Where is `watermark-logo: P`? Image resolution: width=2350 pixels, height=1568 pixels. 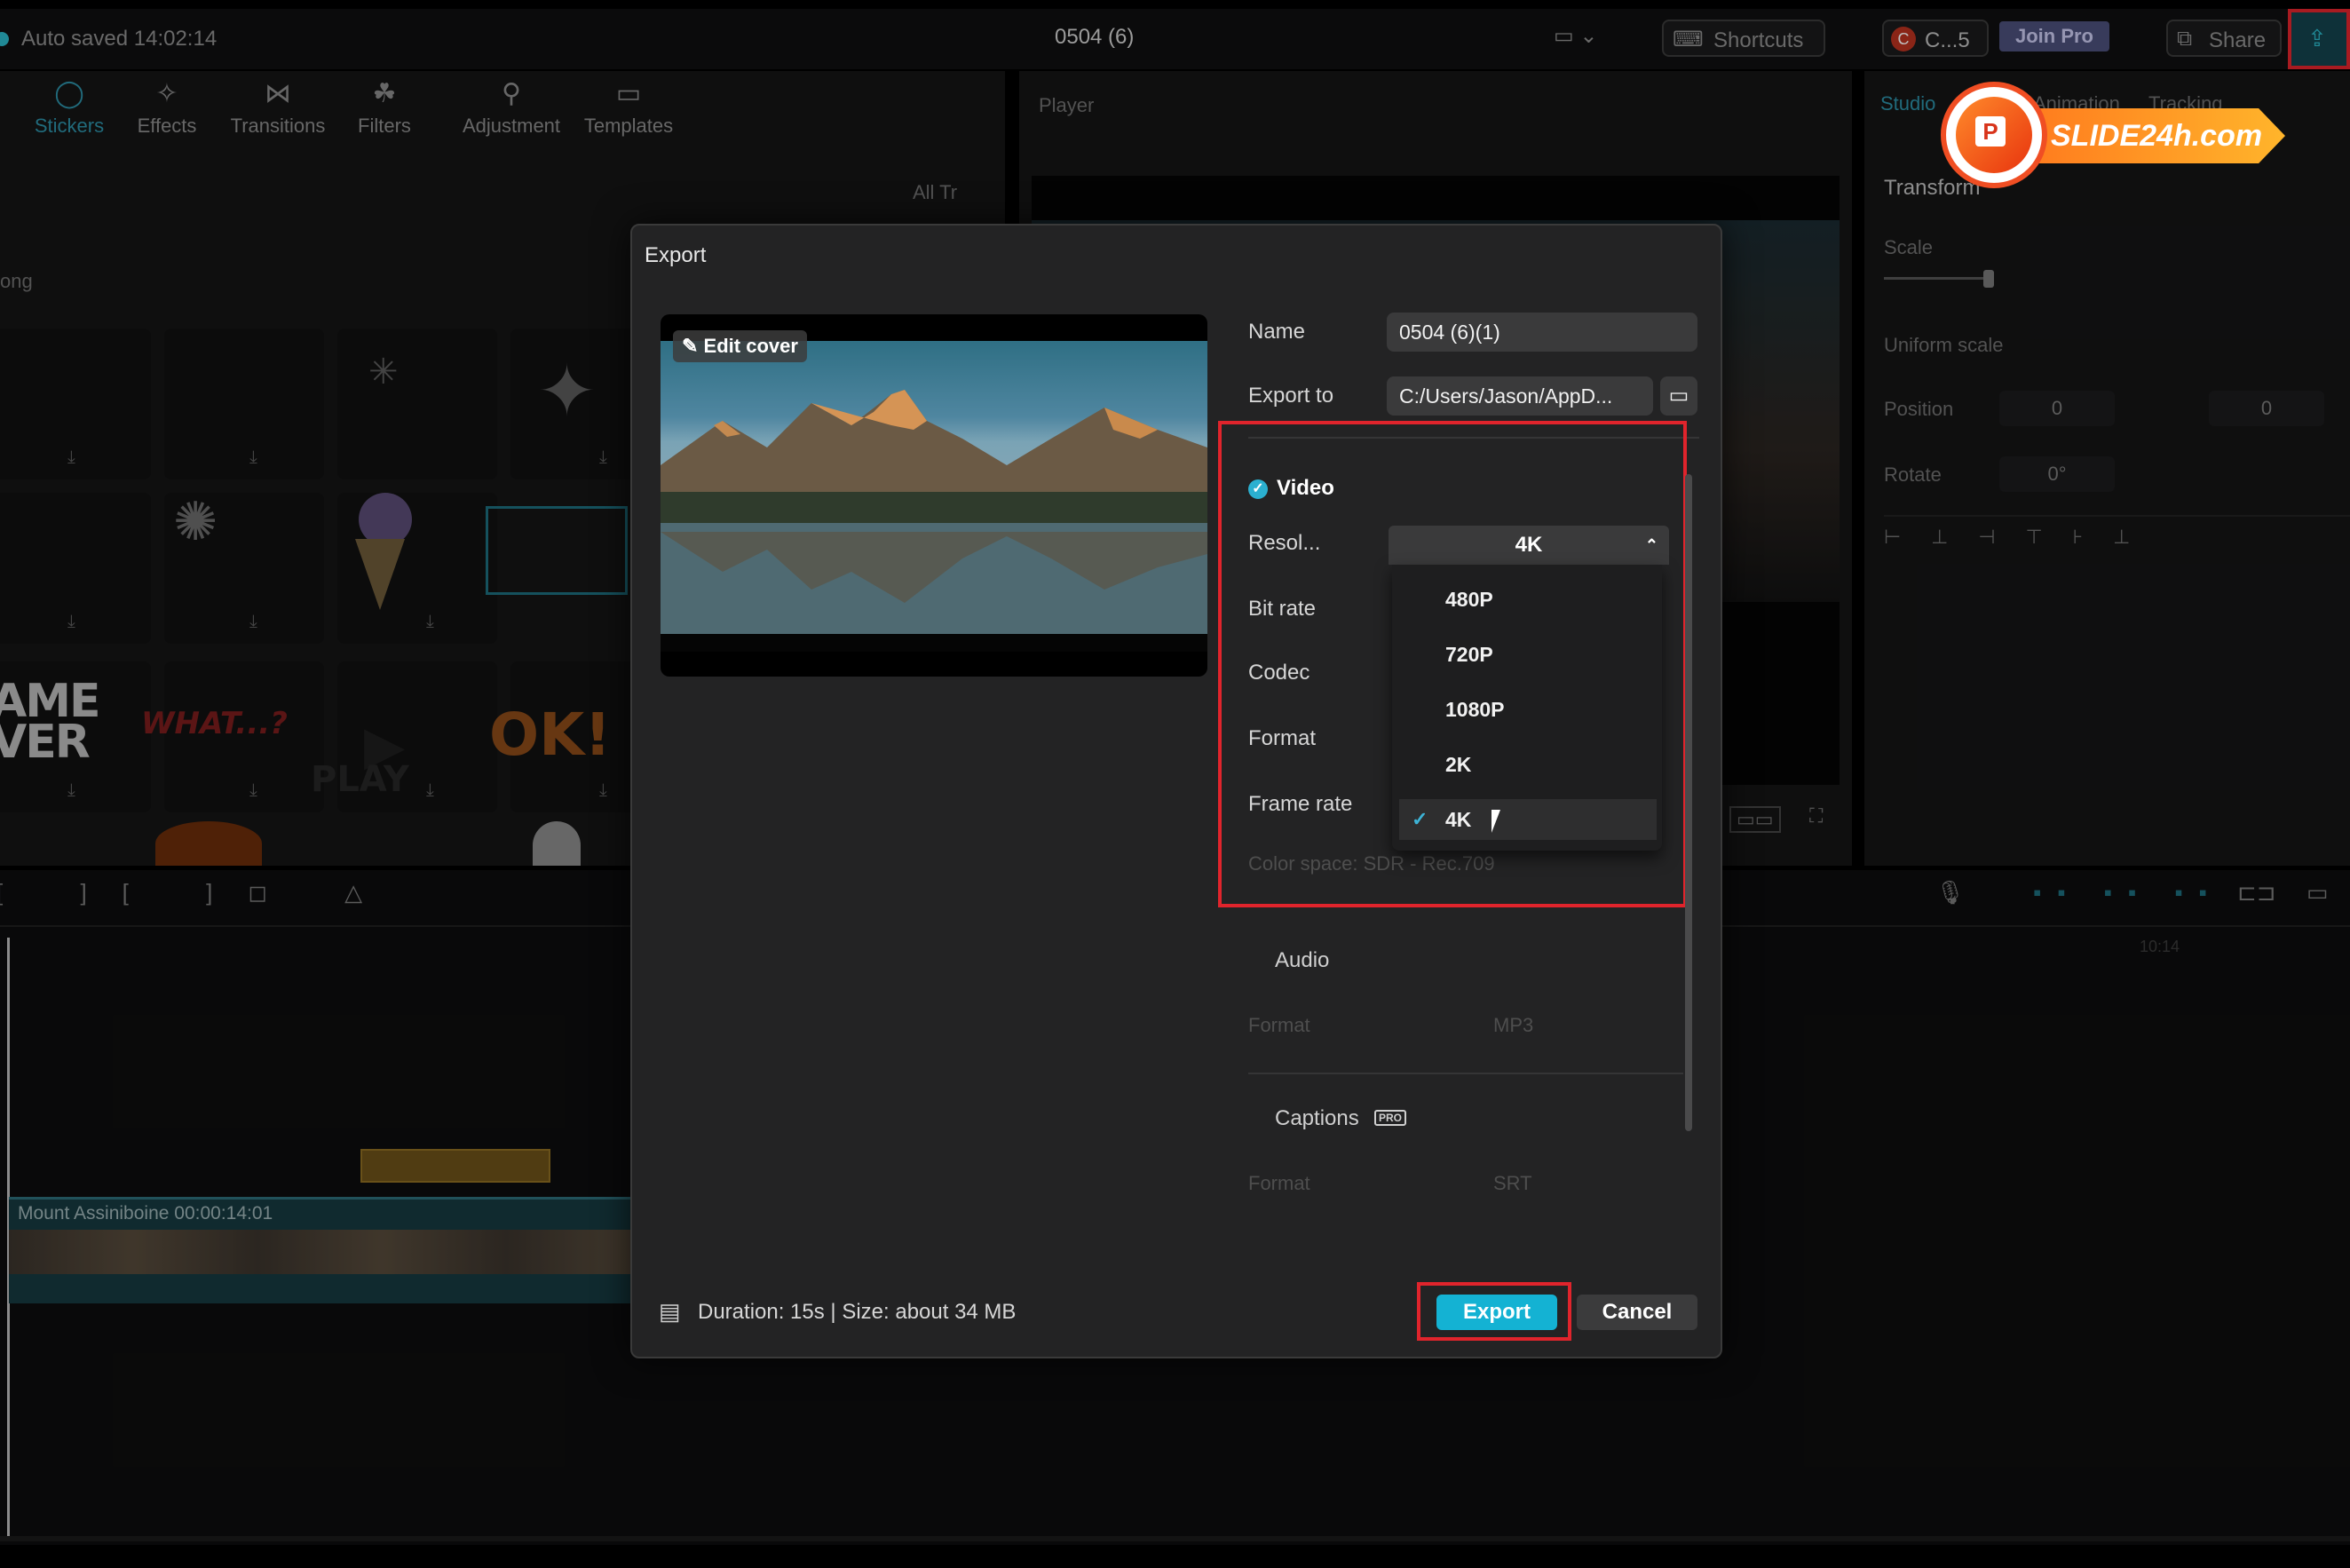
watermark-logo: P is located at coordinates (1994, 135).